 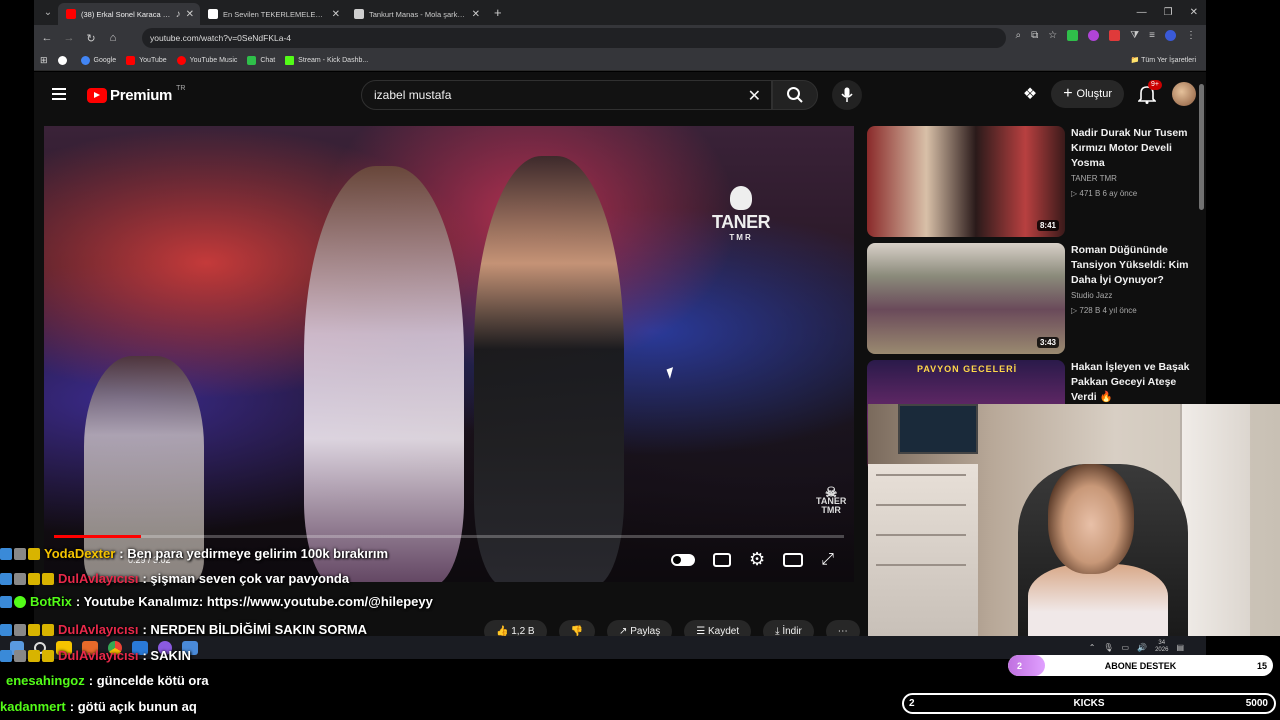 What do you see at coordinates (1030, 94) in the screenshot?
I see `premium-gem-icon: ❖` at bounding box center [1030, 94].